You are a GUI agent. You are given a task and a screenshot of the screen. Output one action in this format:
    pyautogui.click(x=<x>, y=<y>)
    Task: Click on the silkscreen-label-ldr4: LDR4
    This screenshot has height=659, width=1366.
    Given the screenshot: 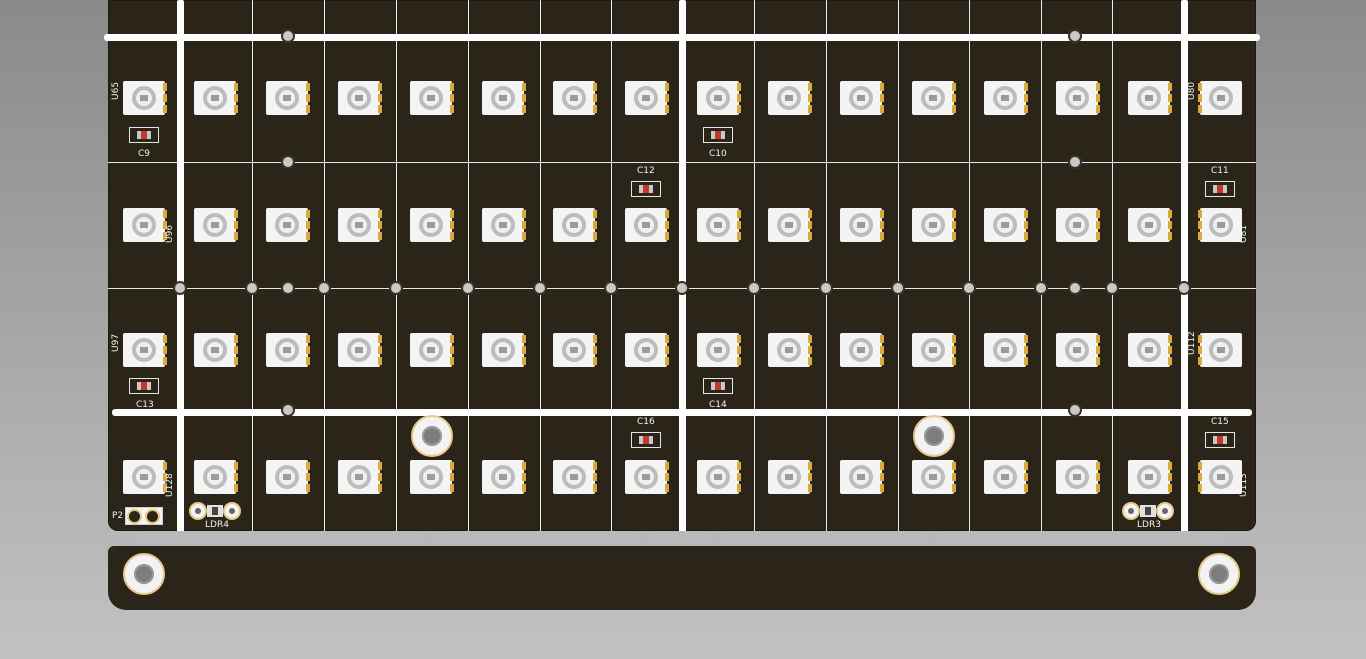 What is the action you would take?
    pyautogui.click(x=217, y=525)
    